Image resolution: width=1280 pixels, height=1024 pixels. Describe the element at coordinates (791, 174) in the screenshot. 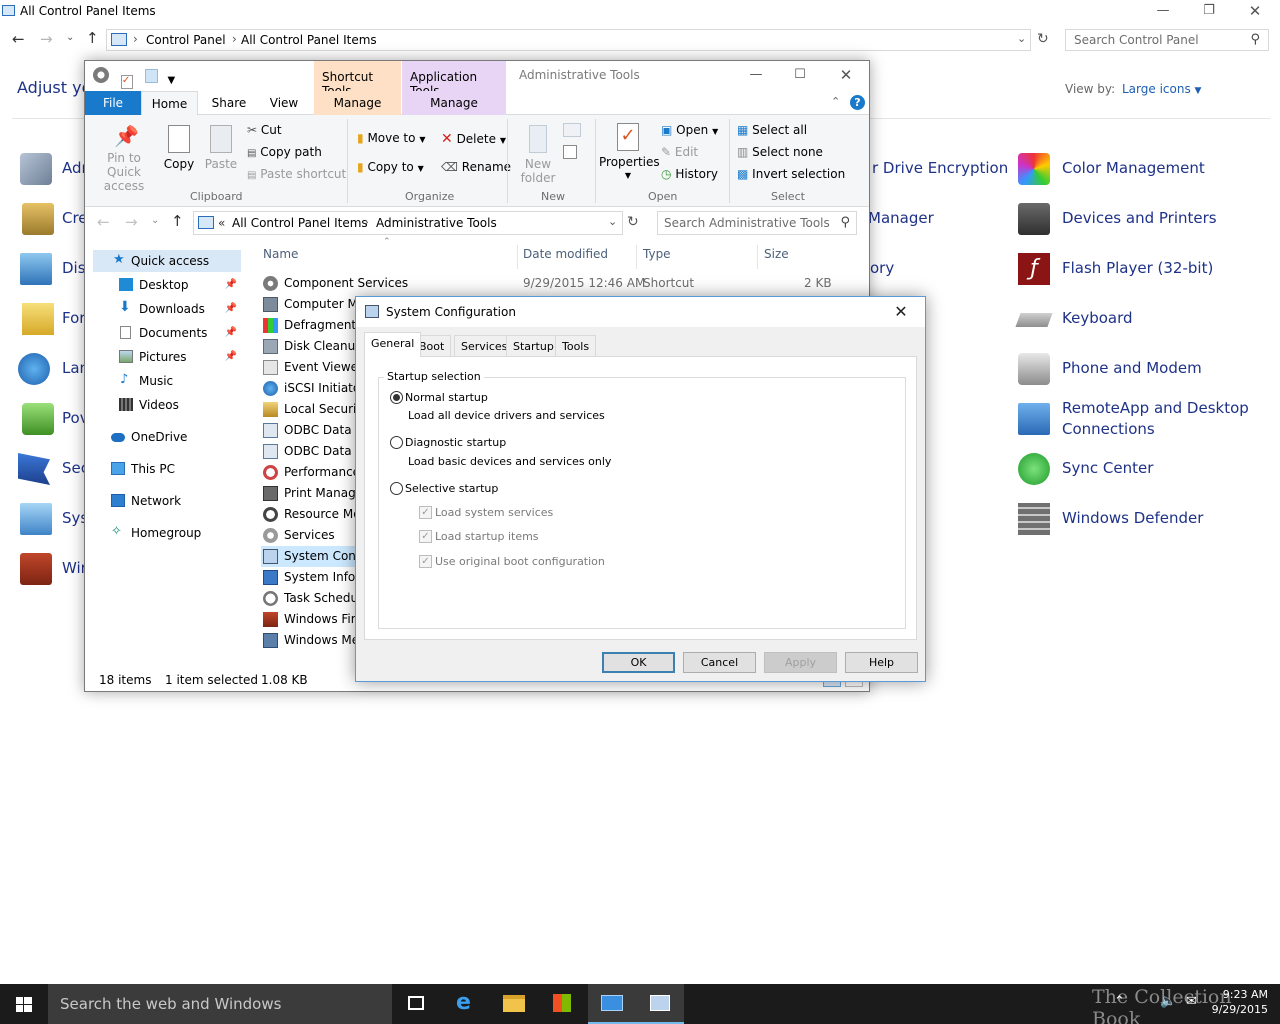

I see `invert-selection-button: ▩ Invert selection` at that location.